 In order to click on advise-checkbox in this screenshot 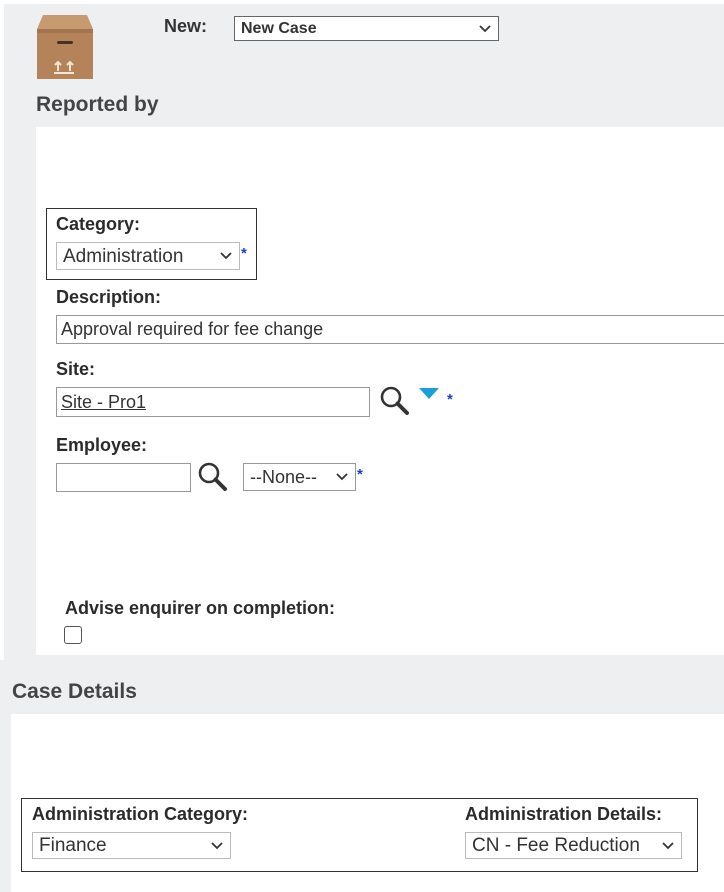, I will do `click(73, 635)`.